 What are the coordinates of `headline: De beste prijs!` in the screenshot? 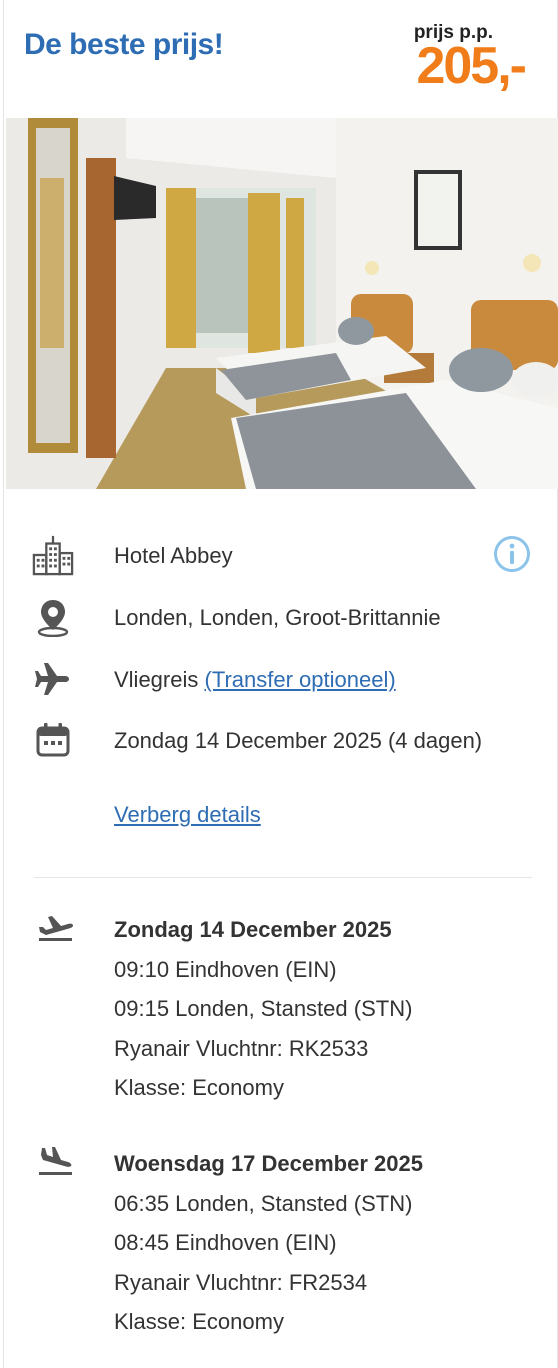 It's located at (124, 44).